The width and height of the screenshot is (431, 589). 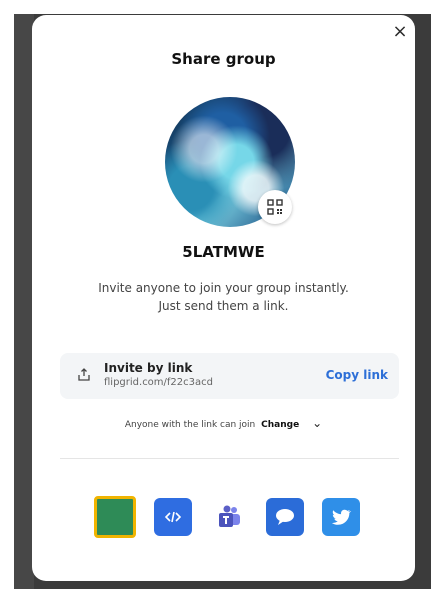 I want to click on group-code: 5LATMWE, so click(x=223, y=252).